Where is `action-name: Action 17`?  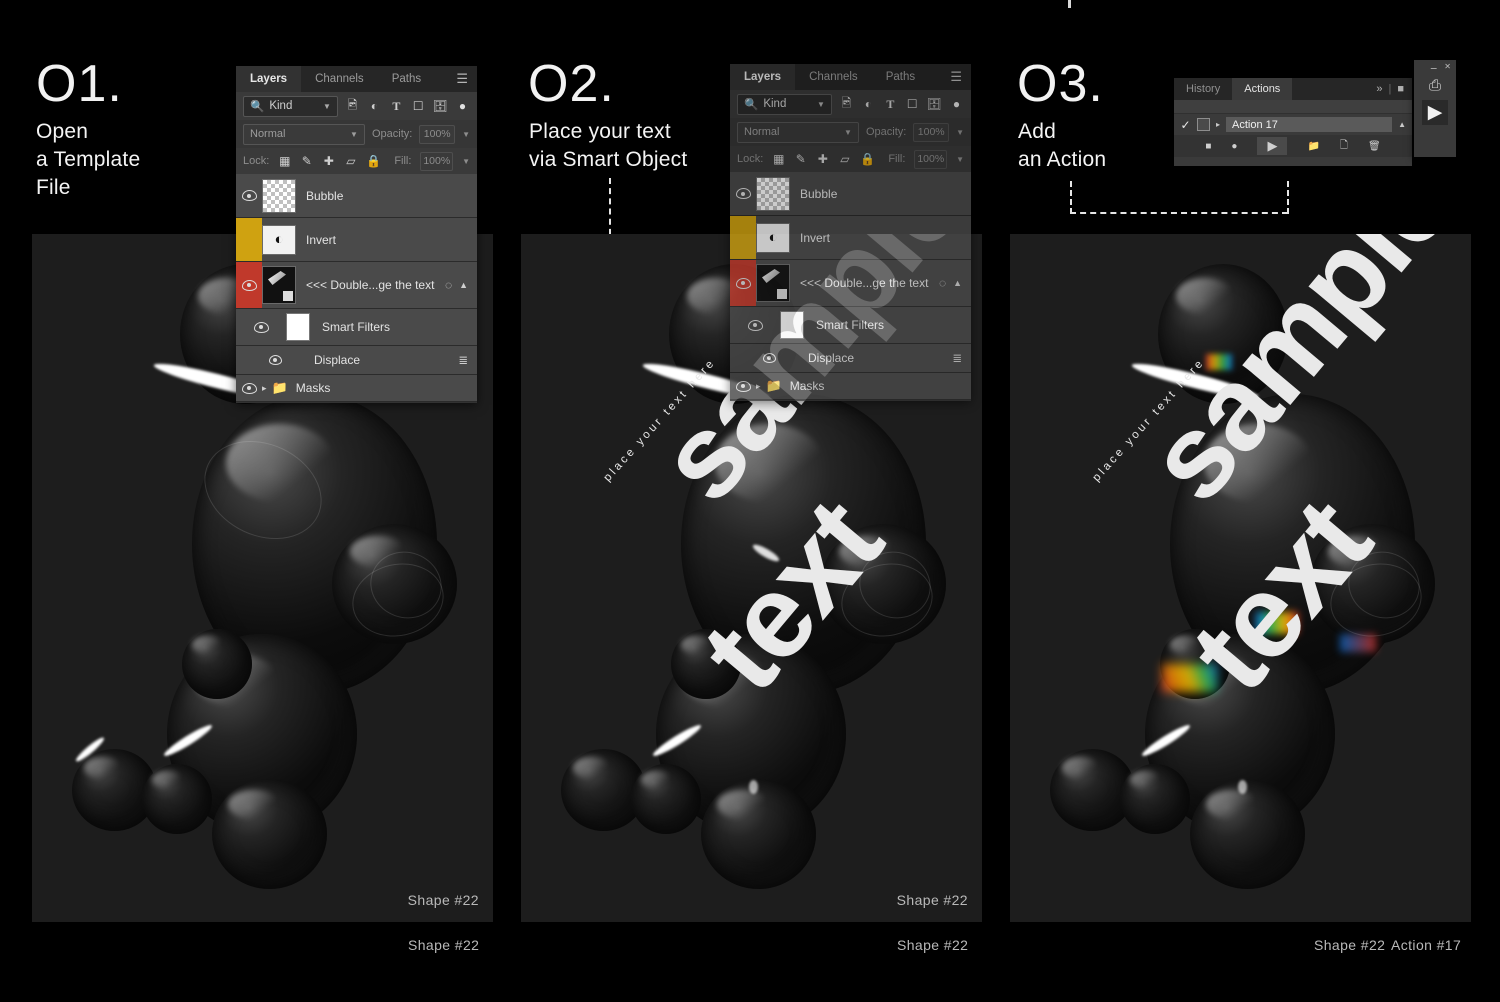
action-name: Action 17 is located at coordinates (1309, 124).